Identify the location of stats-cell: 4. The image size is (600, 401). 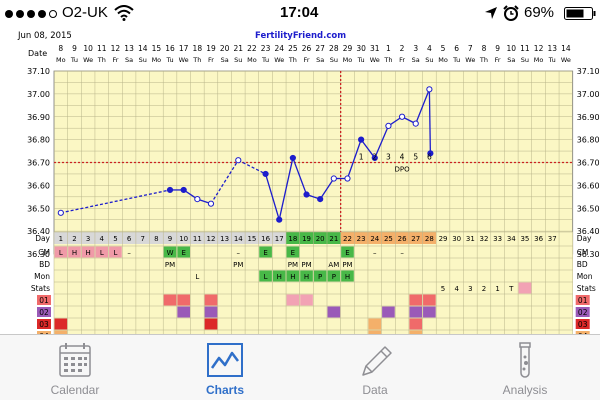
(456, 289).